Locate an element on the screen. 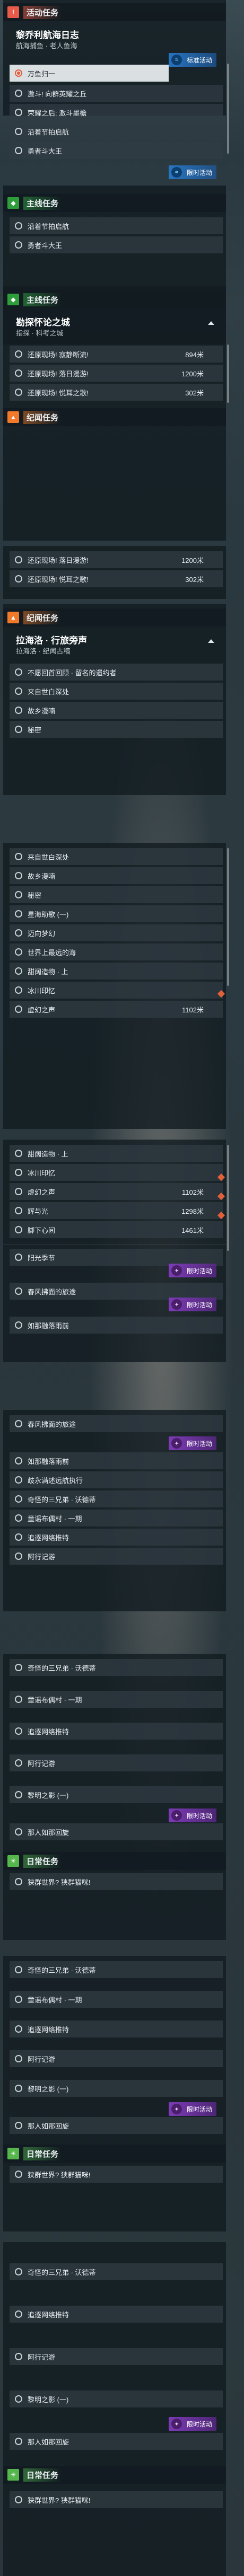 This screenshot has width=244, height=2576. quest-row: 迈向梦幻 is located at coordinates (117, 932).